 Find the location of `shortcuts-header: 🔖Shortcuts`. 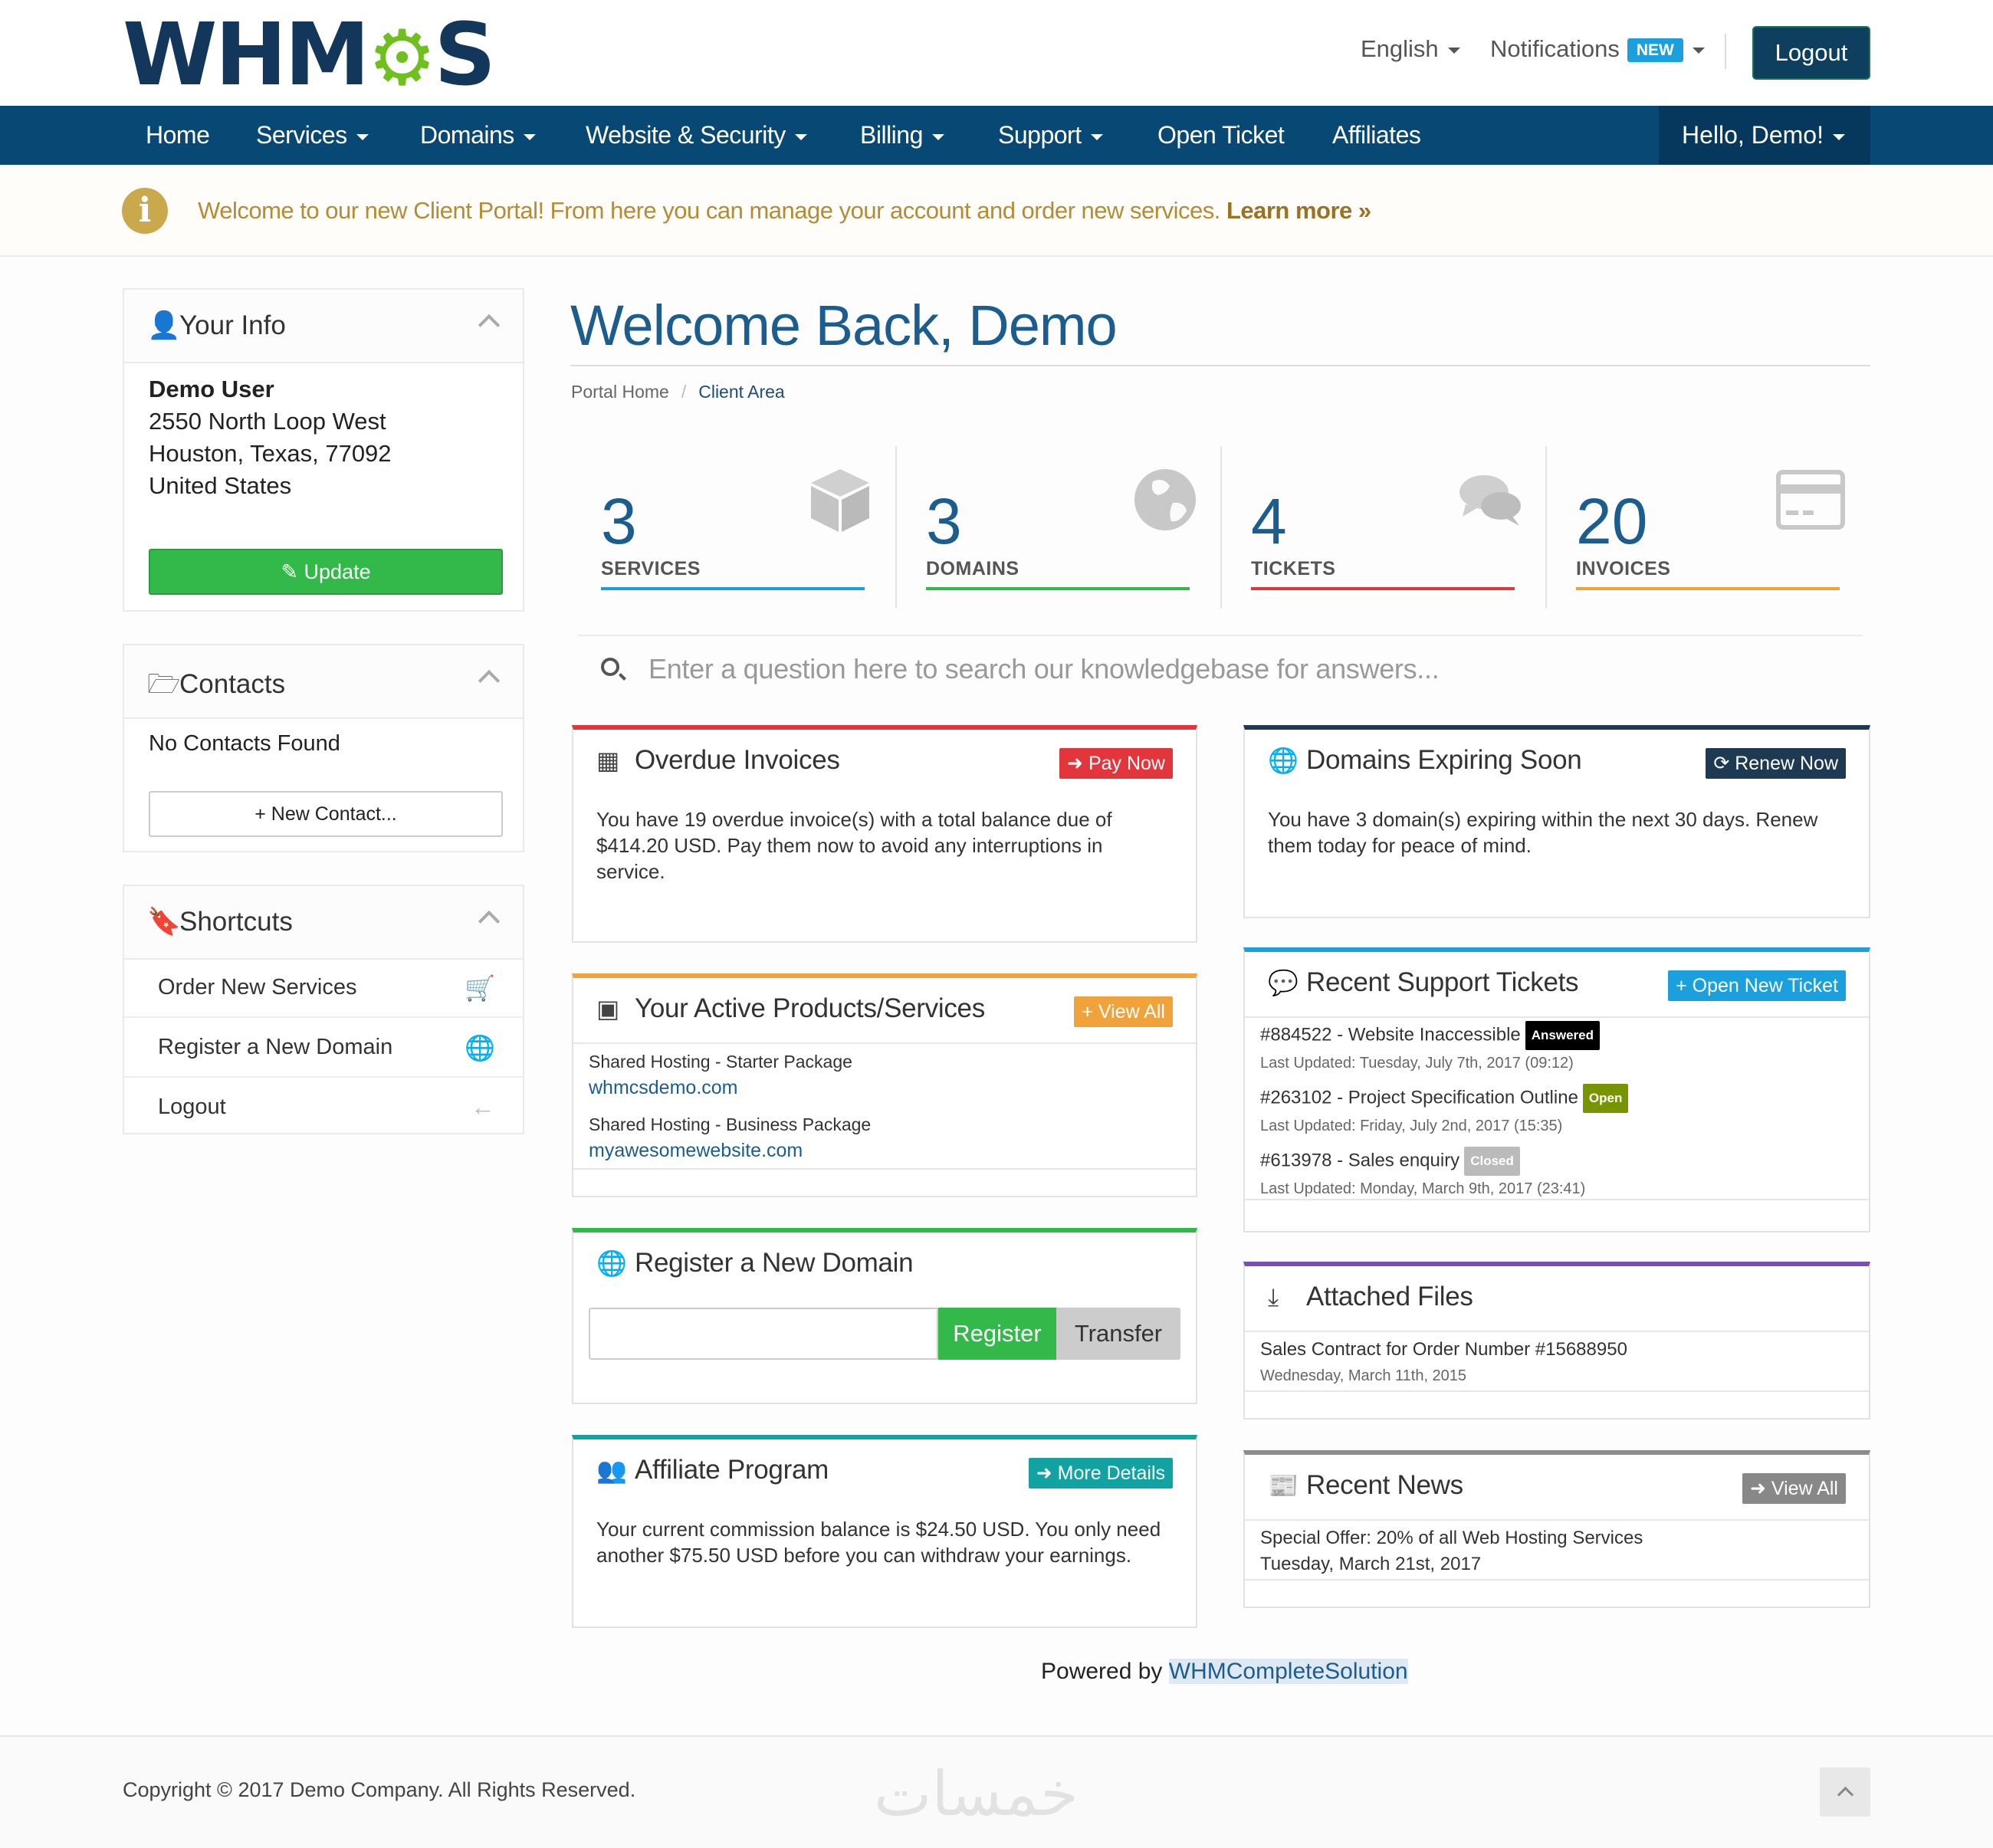

shortcuts-header: 🔖Shortcuts is located at coordinates (323, 923).